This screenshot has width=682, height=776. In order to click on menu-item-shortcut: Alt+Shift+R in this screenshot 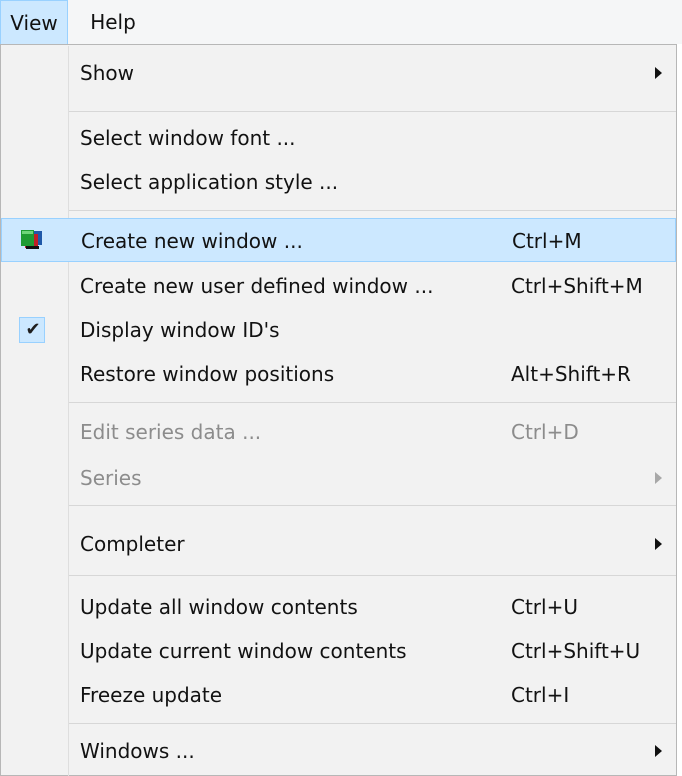, I will do `click(571, 374)`.